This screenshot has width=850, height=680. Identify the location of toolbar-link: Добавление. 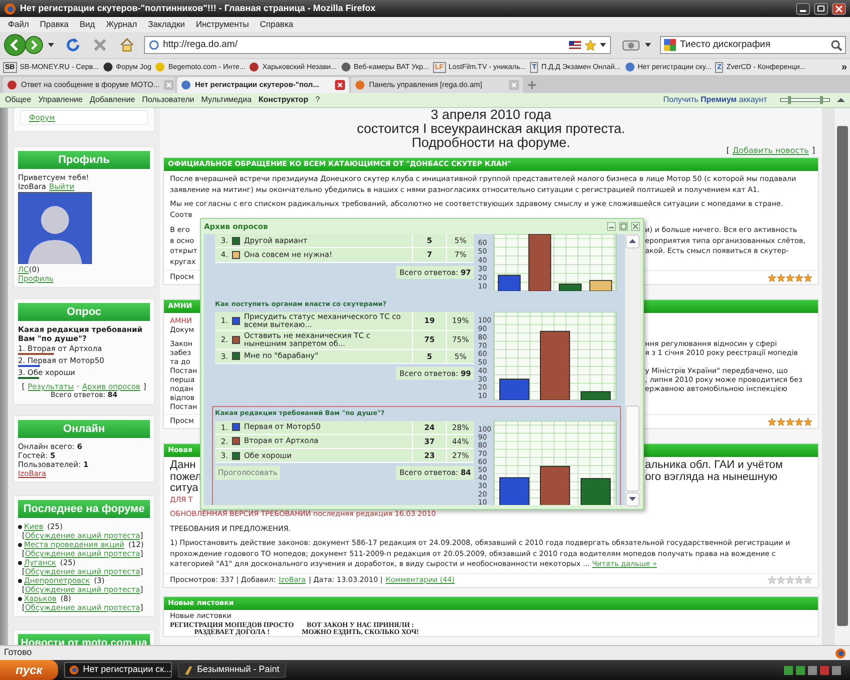
(113, 100).